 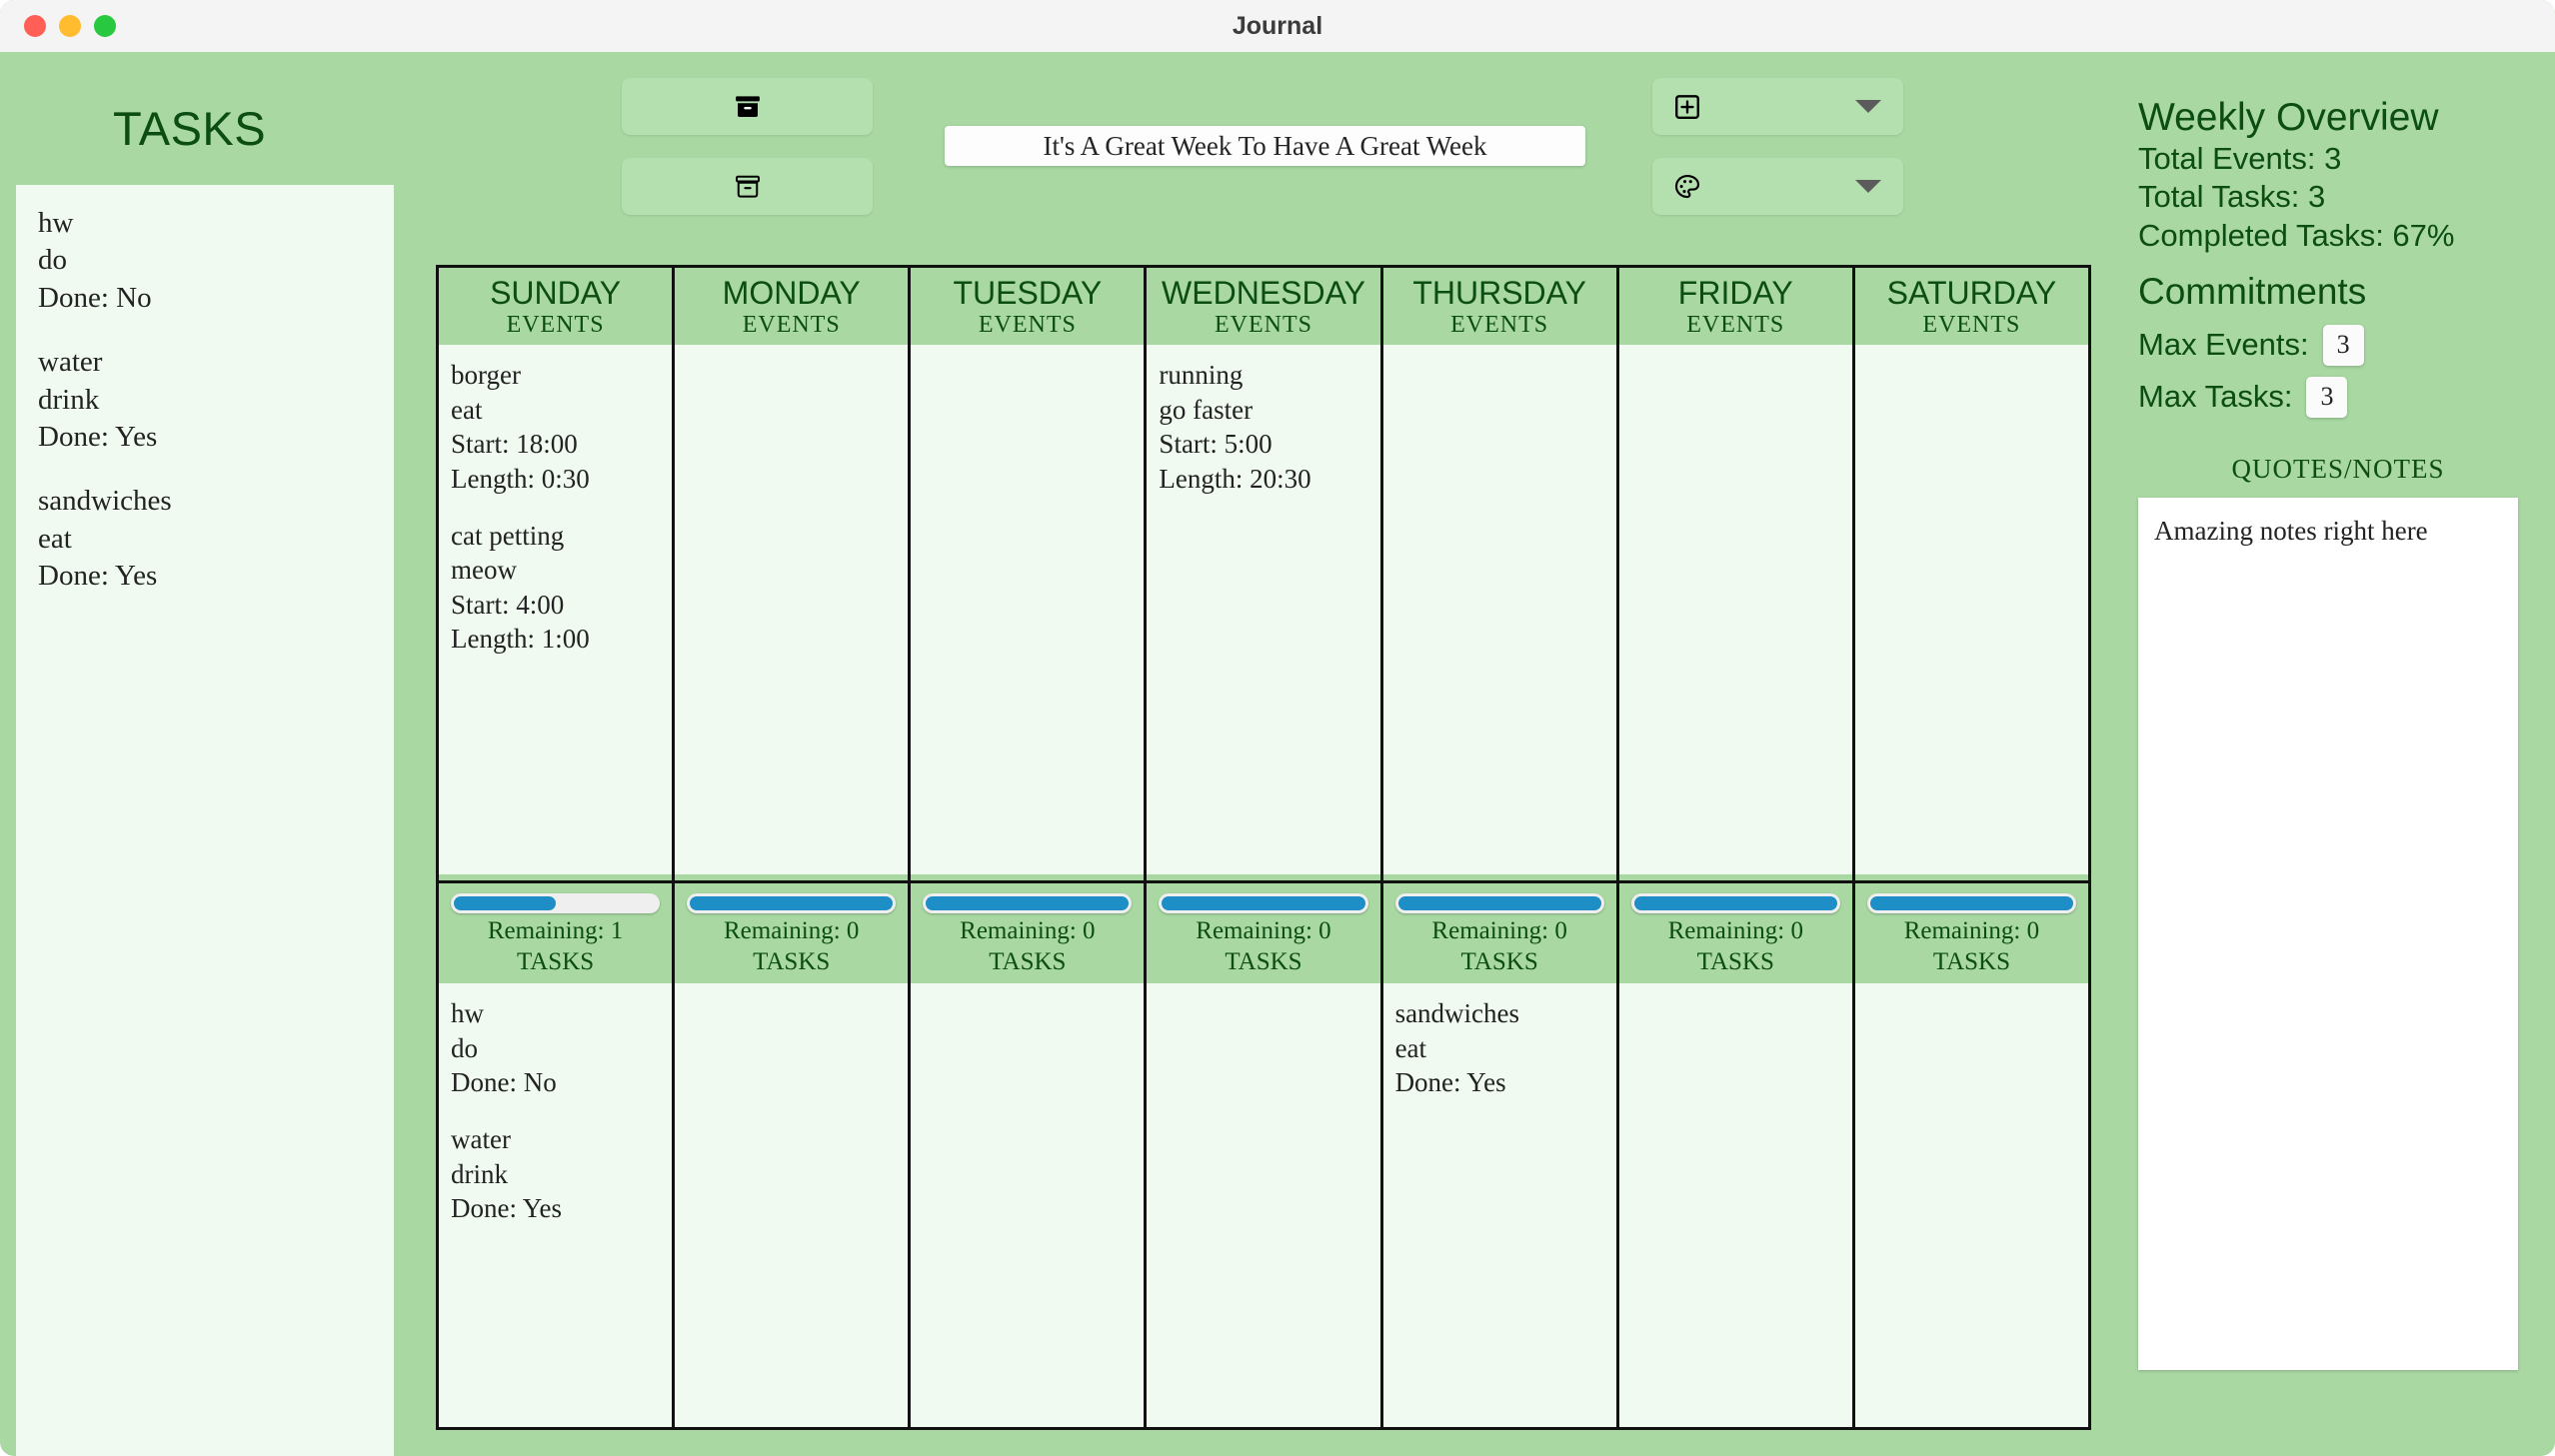 What do you see at coordinates (555, 588) in the screenshot?
I see `event-item: cat petting meow Start: 4:00 Length: 1:00` at bounding box center [555, 588].